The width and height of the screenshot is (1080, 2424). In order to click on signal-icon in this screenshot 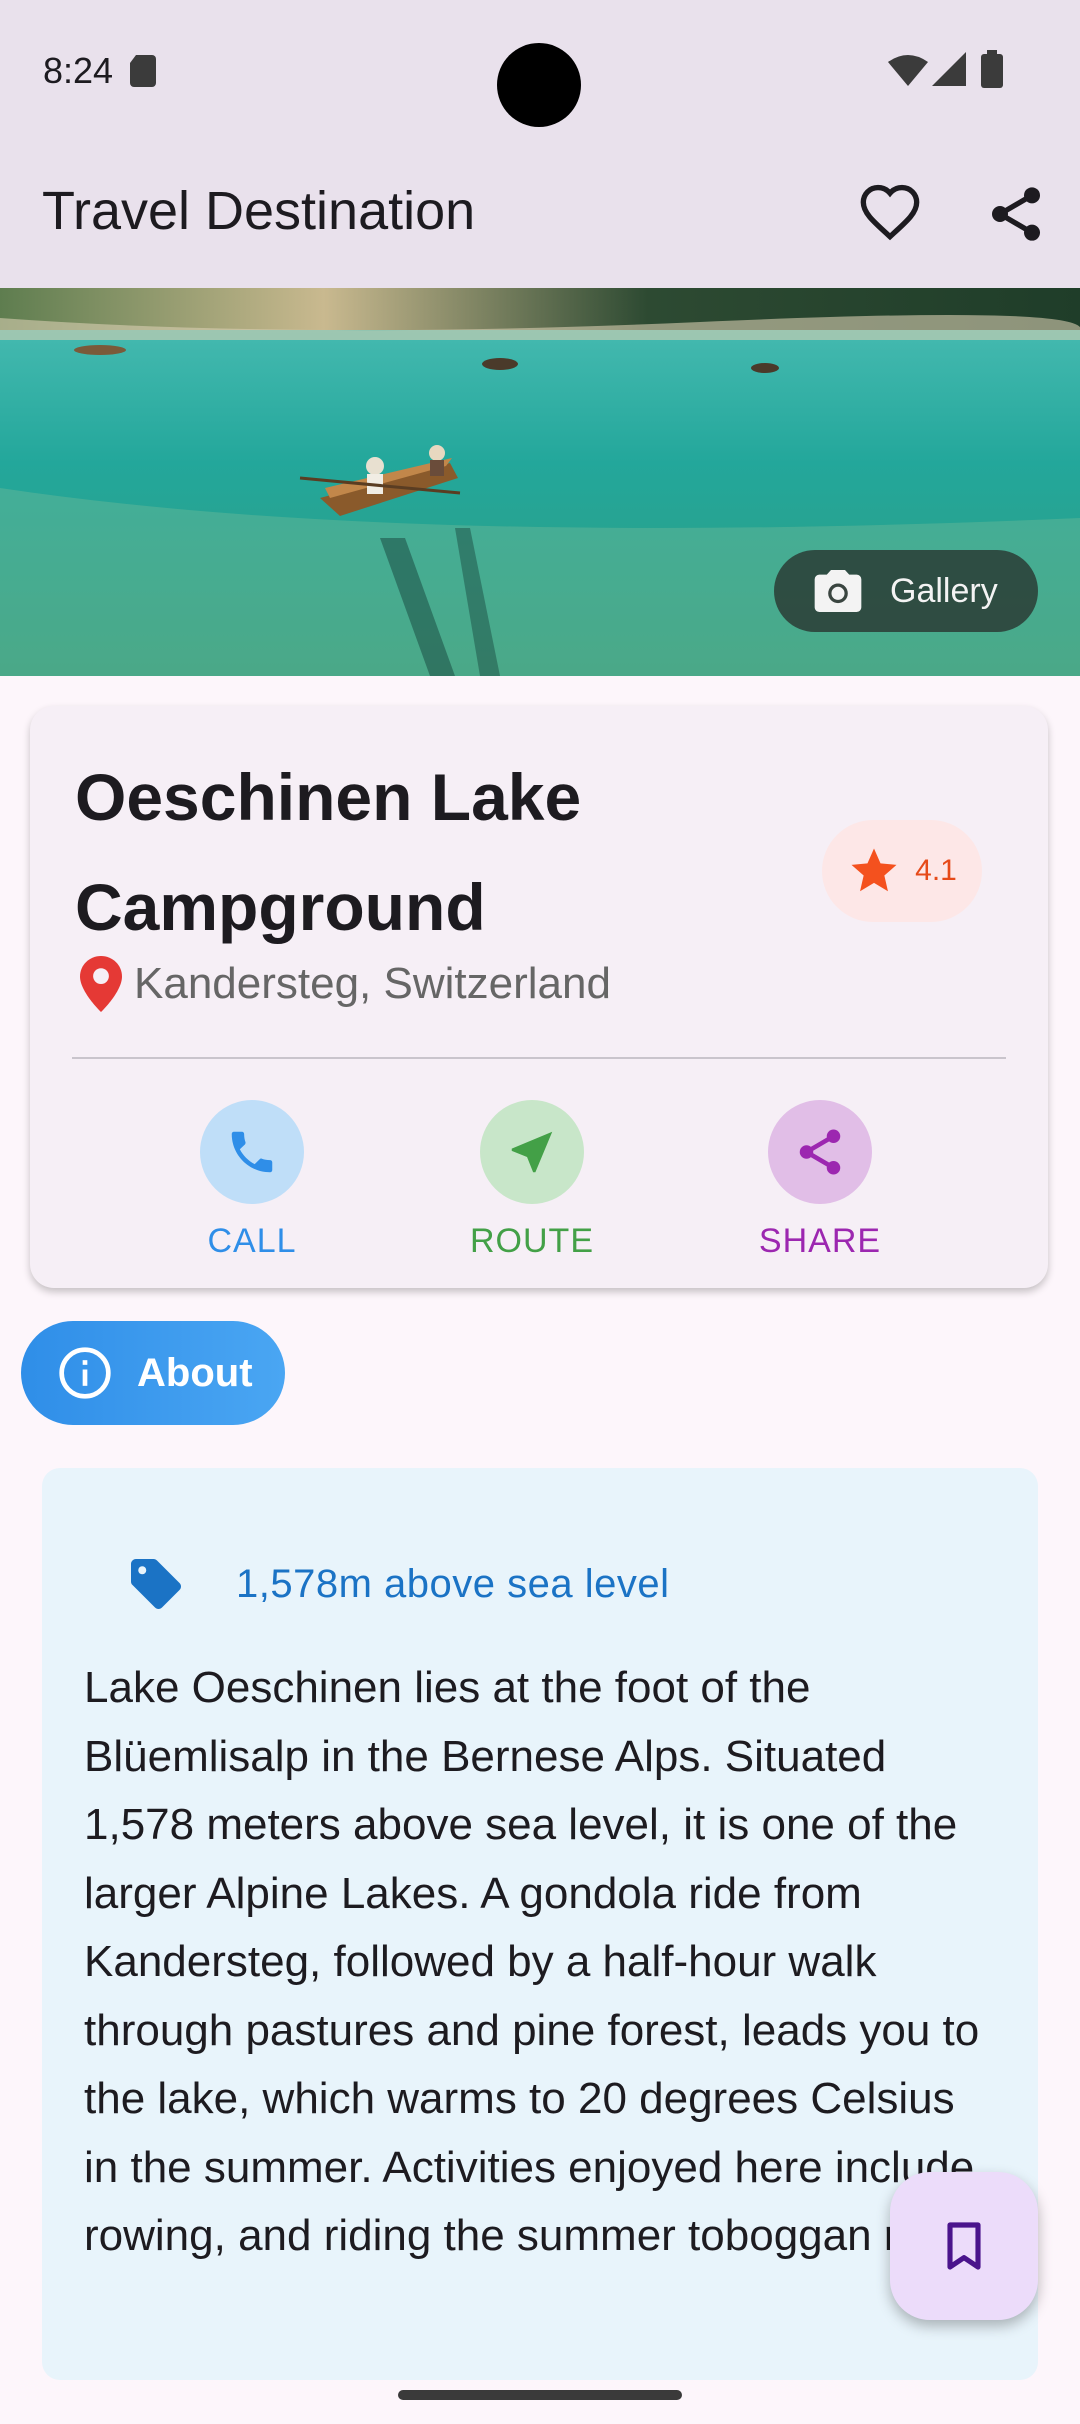, I will do `click(949, 69)`.